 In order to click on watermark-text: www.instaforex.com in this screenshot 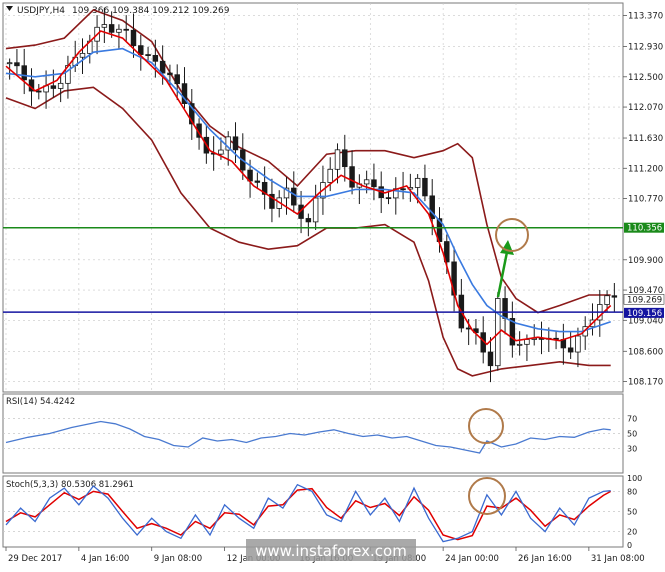, I will do `click(331, 551)`.